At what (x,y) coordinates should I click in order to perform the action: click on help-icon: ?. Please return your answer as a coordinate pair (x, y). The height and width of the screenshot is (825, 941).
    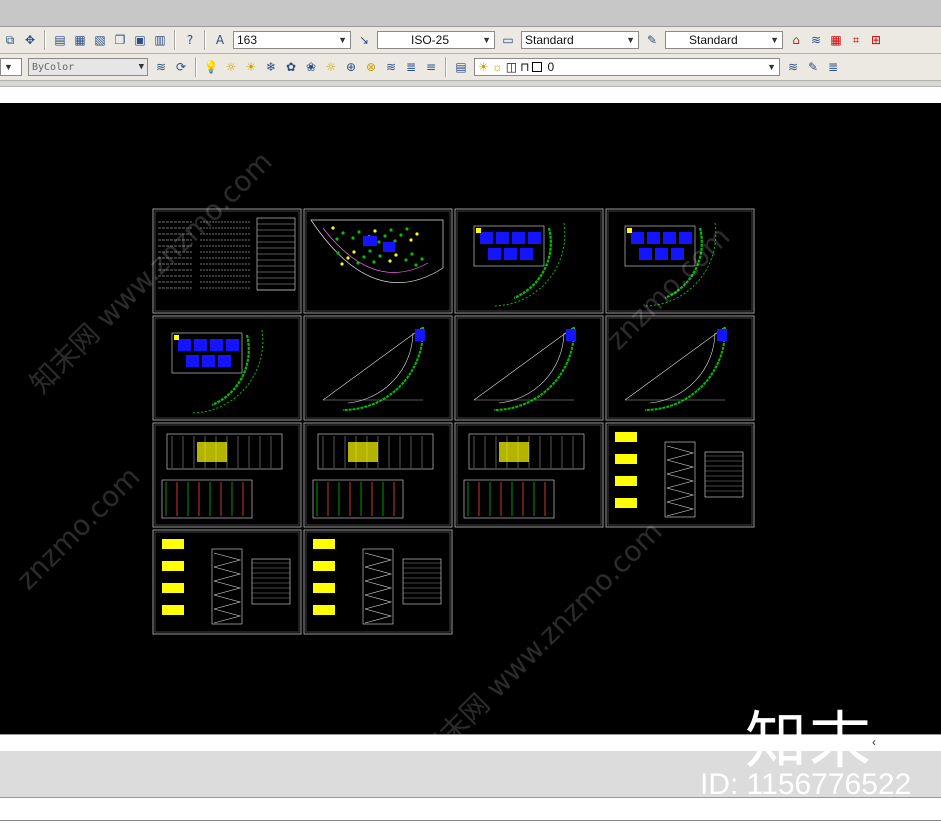
    Looking at the image, I should click on (190, 40).